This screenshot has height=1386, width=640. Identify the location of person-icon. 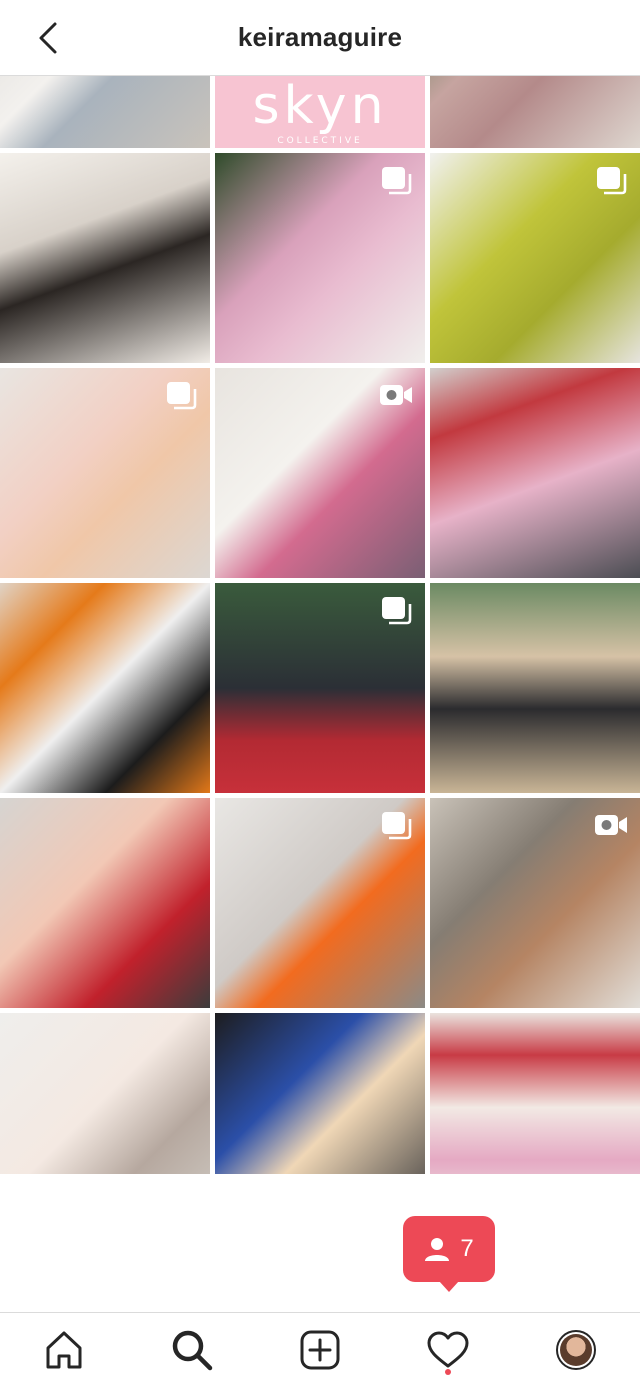
(437, 1249).